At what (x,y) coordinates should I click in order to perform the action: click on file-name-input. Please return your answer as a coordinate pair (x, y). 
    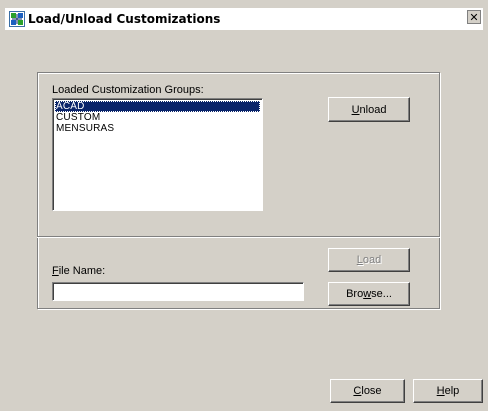
    Looking at the image, I should click on (178, 291).